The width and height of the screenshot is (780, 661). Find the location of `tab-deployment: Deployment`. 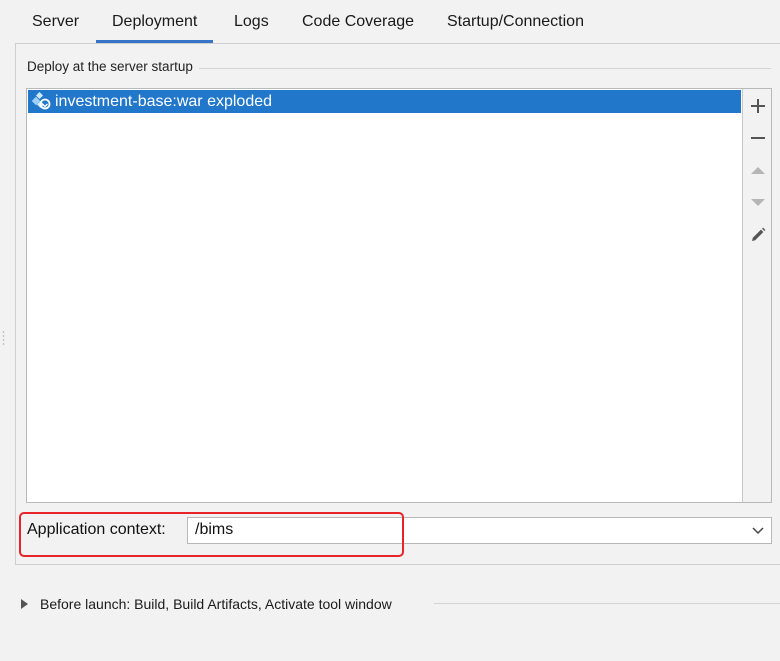

tab-deployment: Deployment is located at coordinates (154, 21).